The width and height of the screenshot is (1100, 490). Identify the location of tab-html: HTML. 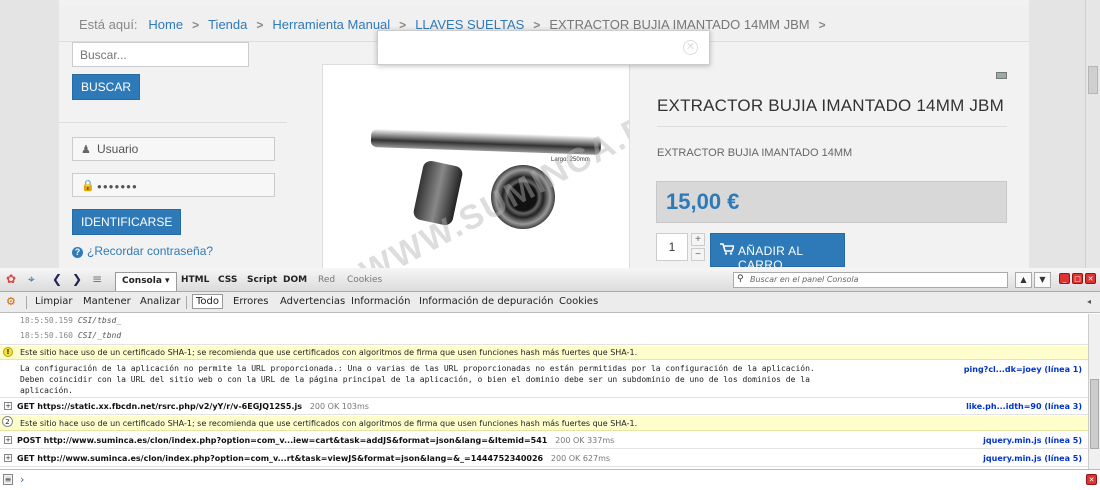
(195, 280).